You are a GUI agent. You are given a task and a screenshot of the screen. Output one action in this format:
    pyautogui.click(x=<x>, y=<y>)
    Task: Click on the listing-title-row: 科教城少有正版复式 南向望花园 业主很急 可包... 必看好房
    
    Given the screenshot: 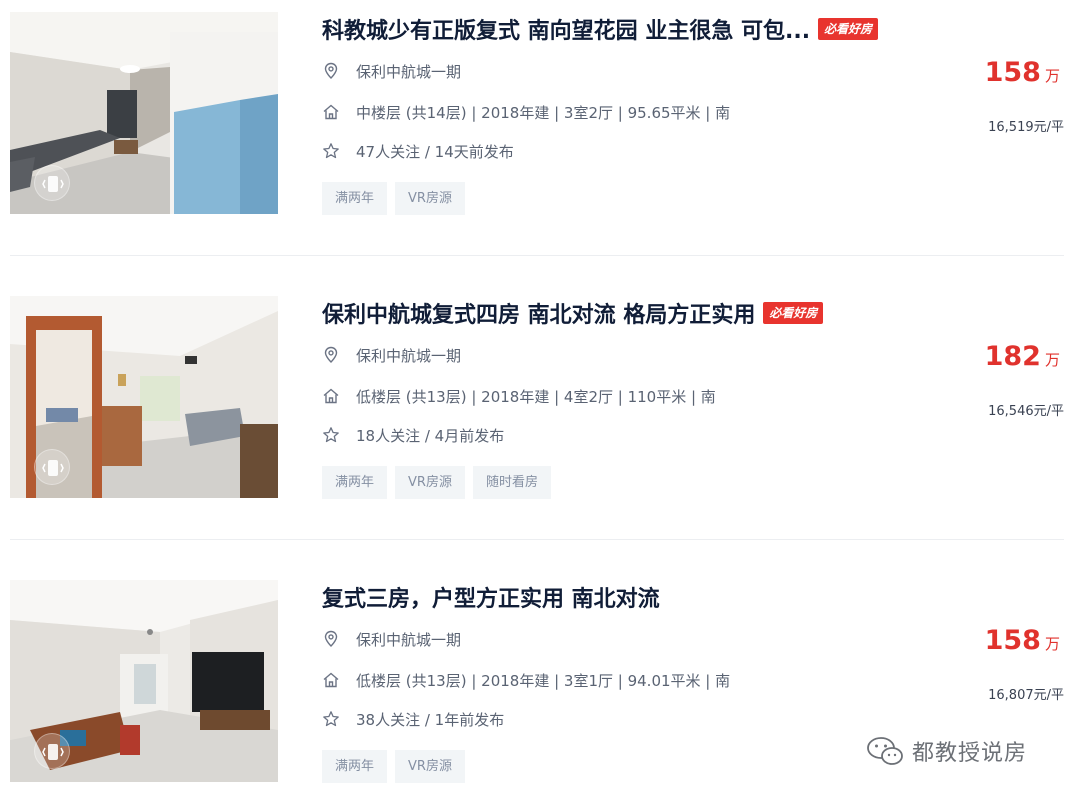 What is the action you would take?
    pyautogui.click(x=600, y=29)
    